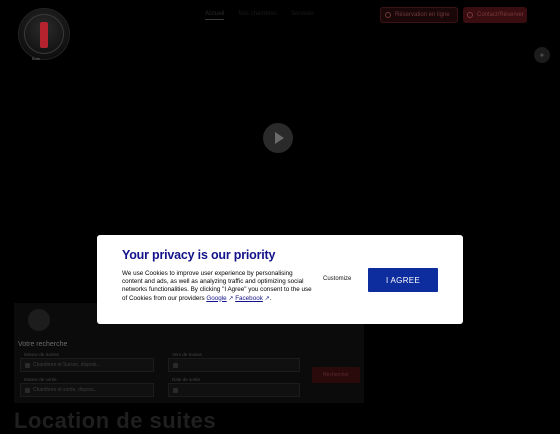 The width and height of the screenshot is (560, 434). I want to click on consent-title: Your privacy is our priority, so click(199, 255).